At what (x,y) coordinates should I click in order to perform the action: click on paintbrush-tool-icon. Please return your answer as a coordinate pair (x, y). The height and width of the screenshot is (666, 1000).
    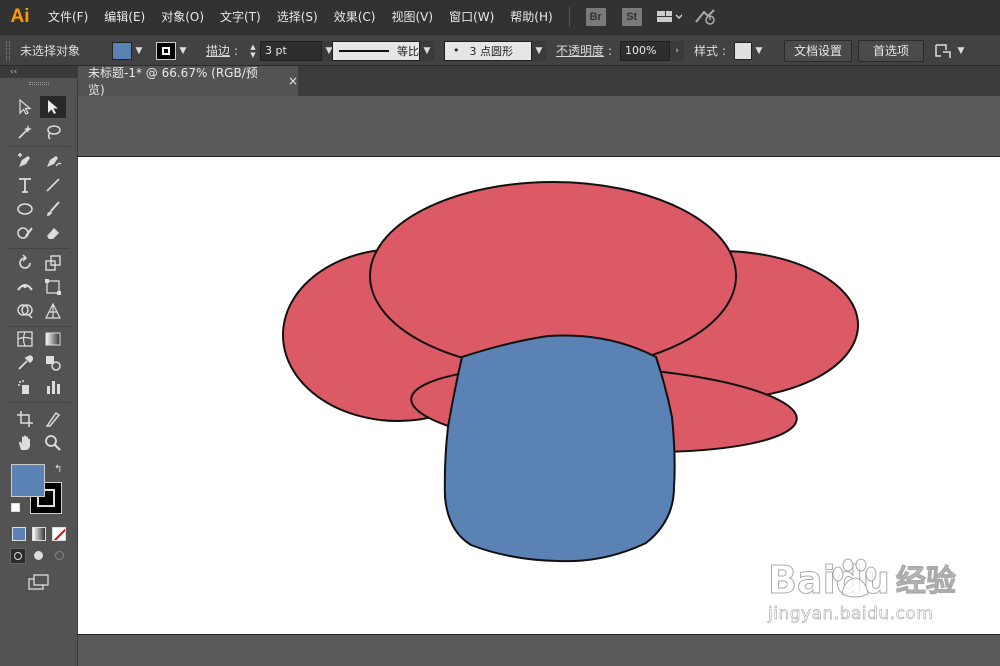
    Looking at the image, I should click on (53, 209).